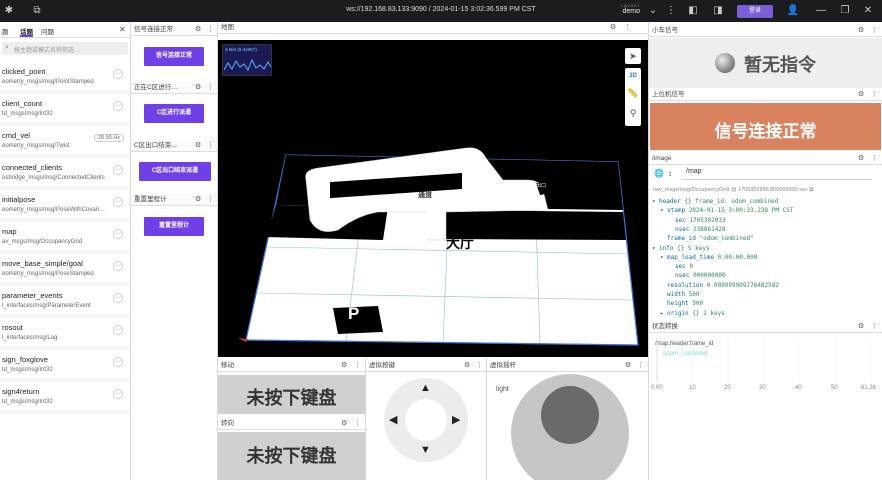 The image size is (882, 480). What do you see at coordinates (65, 237) in the screenshot?
I see `topic-row: map av_msgs/msg/OccupancyGrid ⋯` at bounding box center [65, 237].